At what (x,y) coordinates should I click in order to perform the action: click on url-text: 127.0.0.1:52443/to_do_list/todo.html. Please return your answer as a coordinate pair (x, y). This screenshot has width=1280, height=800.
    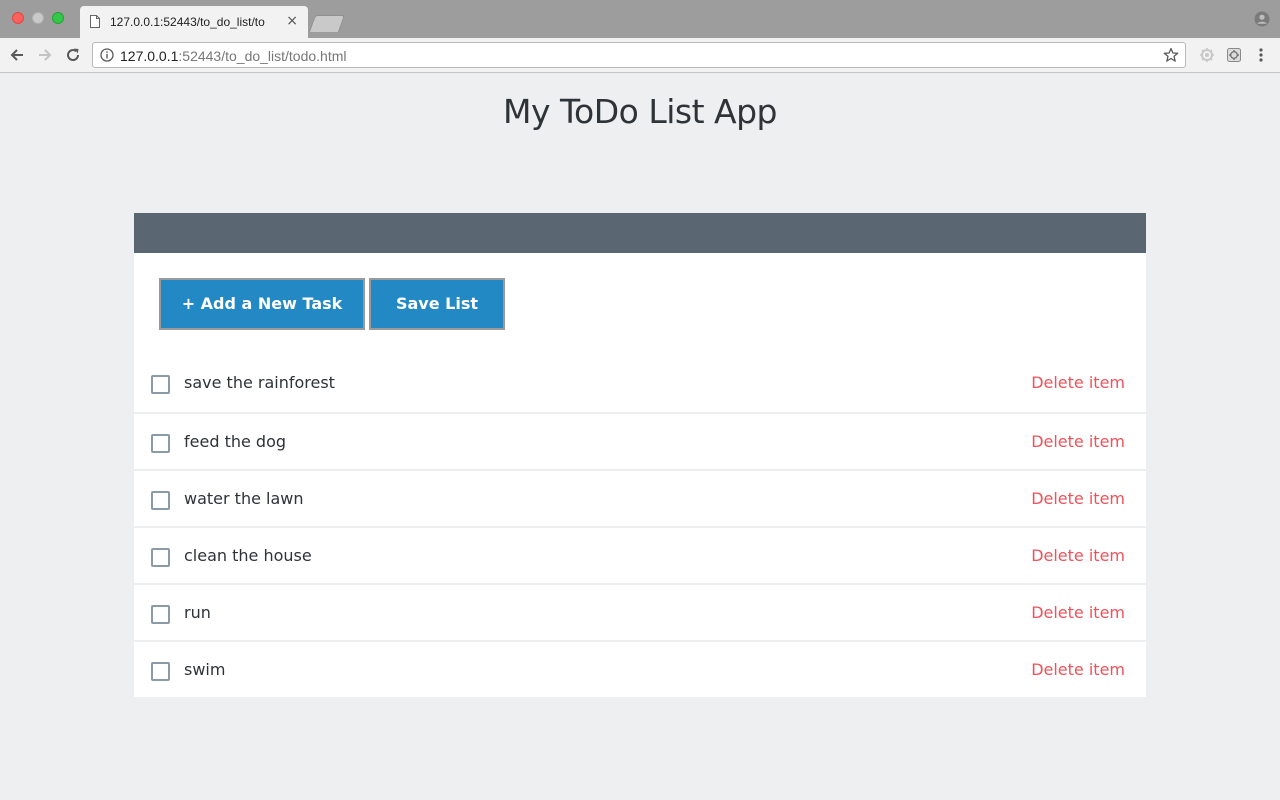
    Looking at the image, I should click on (233, 56).